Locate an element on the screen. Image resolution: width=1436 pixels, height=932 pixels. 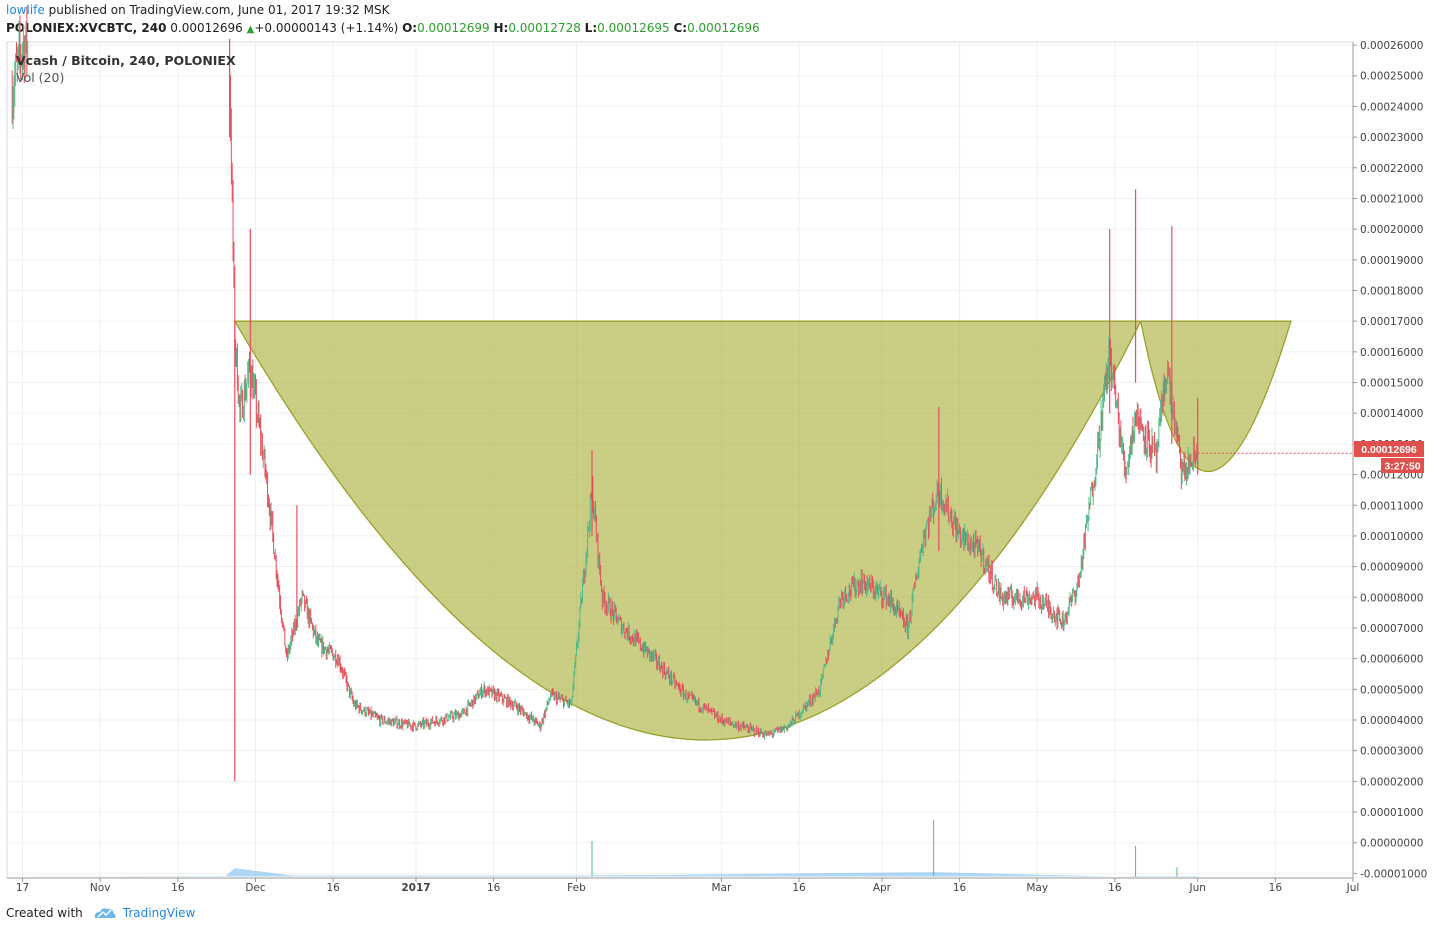
footer: Created with TradingView is located at coordinates (100, 913).